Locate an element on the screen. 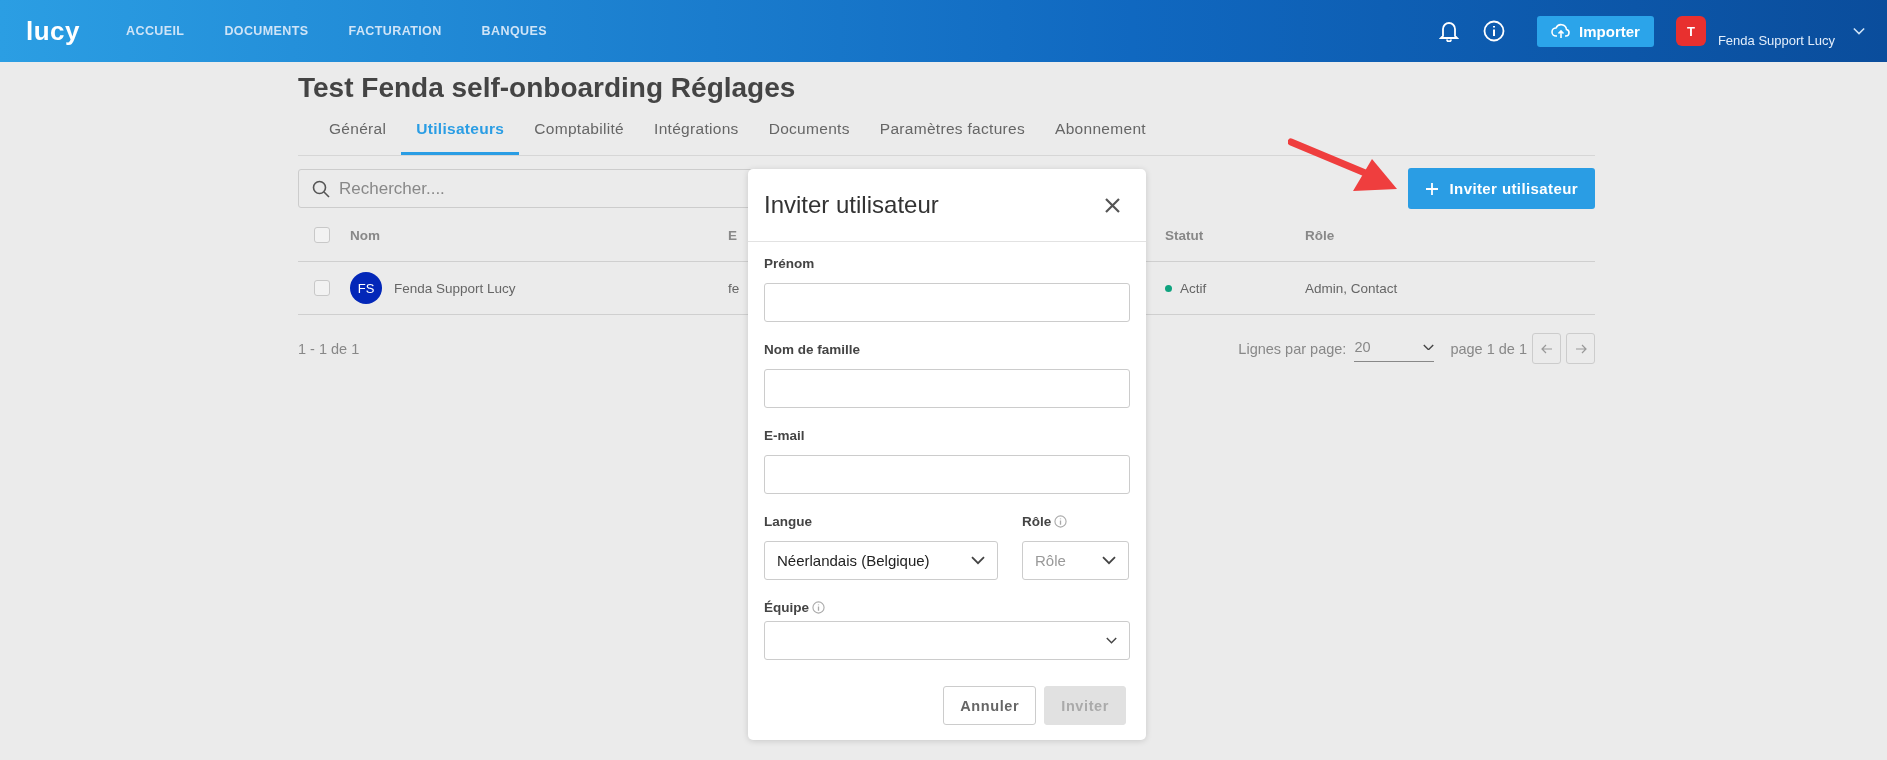 Image resolution: width=1887 pixels, height=760 pixels. next-page-button is located at coordinates (1580, 348).